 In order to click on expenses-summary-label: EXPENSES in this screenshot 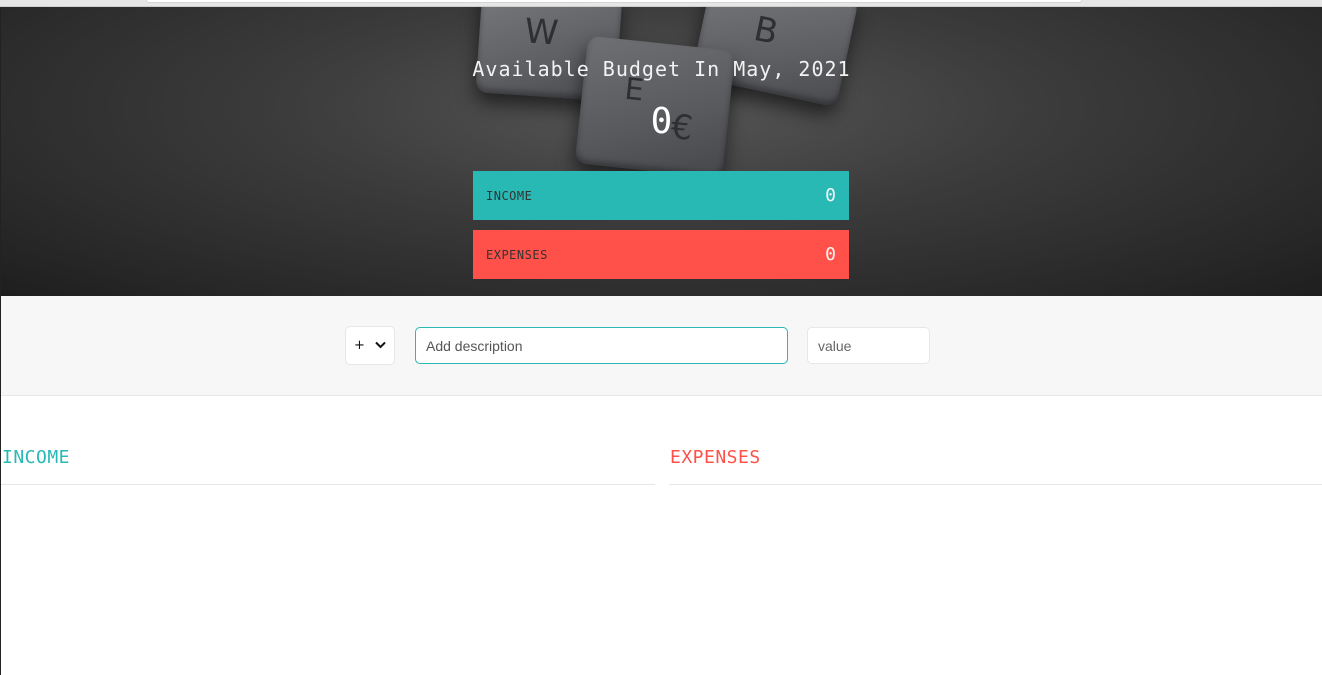, I will do `click(517, 254)`.